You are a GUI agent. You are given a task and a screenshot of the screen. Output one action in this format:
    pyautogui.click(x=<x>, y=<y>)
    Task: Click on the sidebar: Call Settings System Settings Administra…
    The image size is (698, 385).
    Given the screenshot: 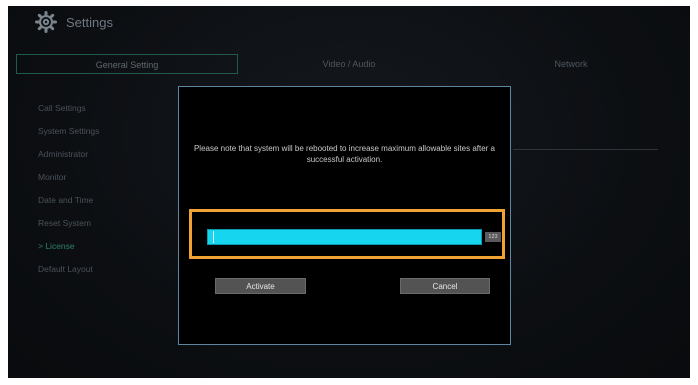 What is the action you would take?
    pyautogui.click(x=98, y=194)
    